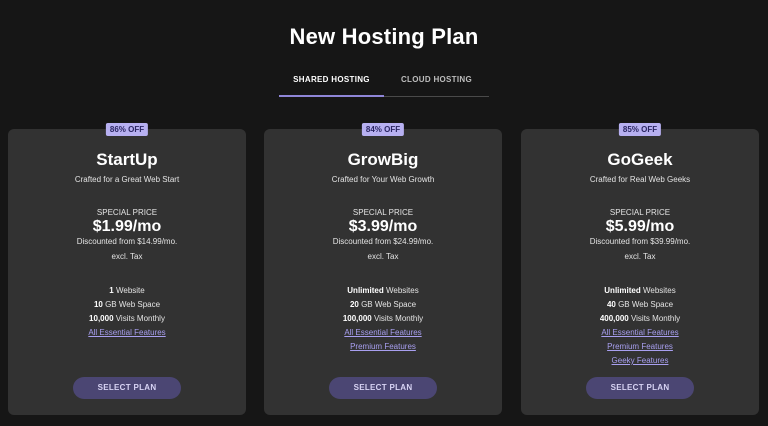  I want to click on plan-name: GoGeek, so click(640, 159).